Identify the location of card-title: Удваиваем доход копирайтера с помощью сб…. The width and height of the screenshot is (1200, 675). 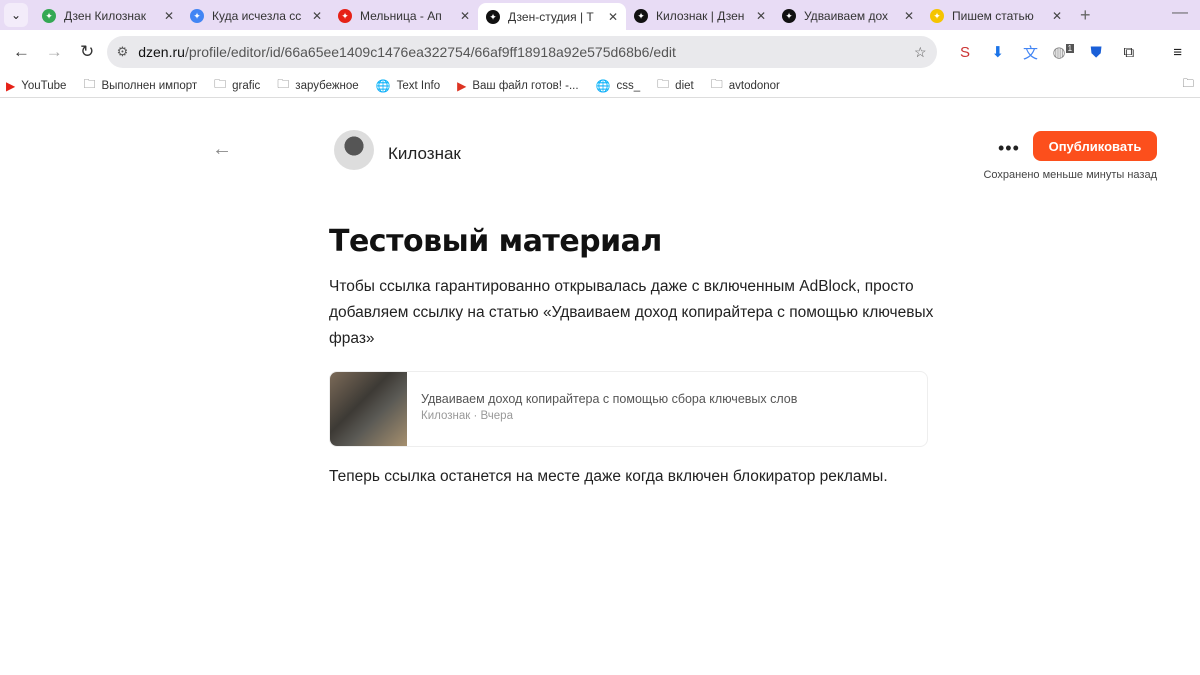
(609, 399).